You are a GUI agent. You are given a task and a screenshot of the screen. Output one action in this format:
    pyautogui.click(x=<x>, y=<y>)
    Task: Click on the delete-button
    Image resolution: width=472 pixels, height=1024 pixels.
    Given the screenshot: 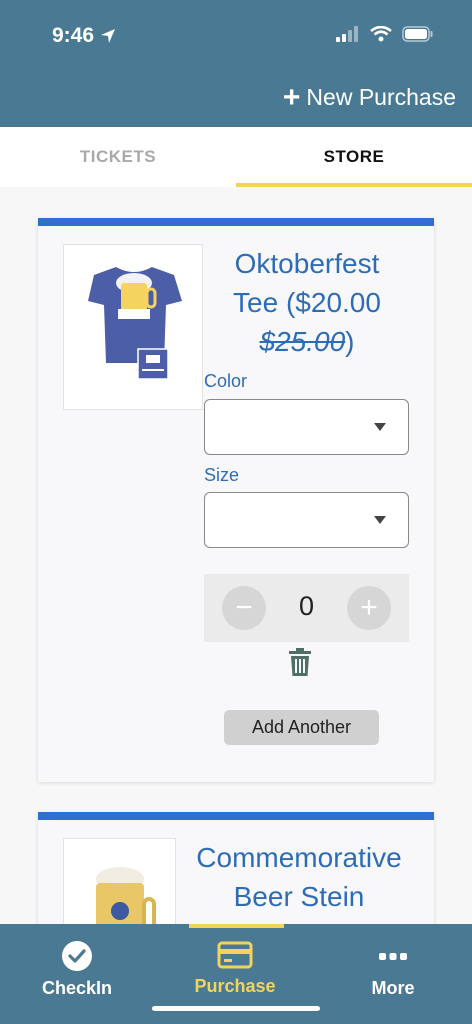 What is the action you would take?
    pyautogui.click(x=300, y=664)
    